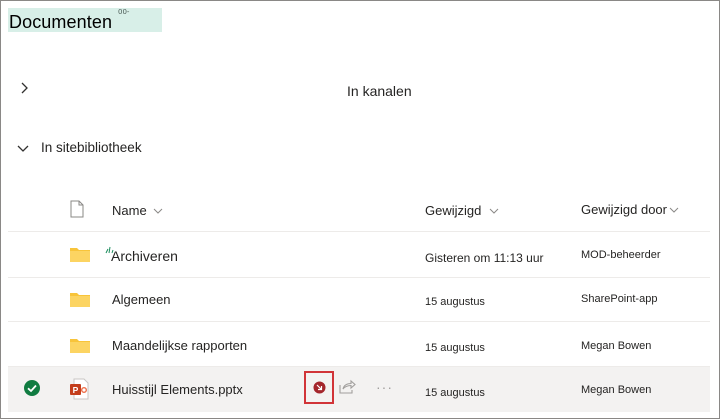 The width and height of the screenshot is (720, 419). I want to click on section-library: In sitebibliotheek, so click(91, 147).